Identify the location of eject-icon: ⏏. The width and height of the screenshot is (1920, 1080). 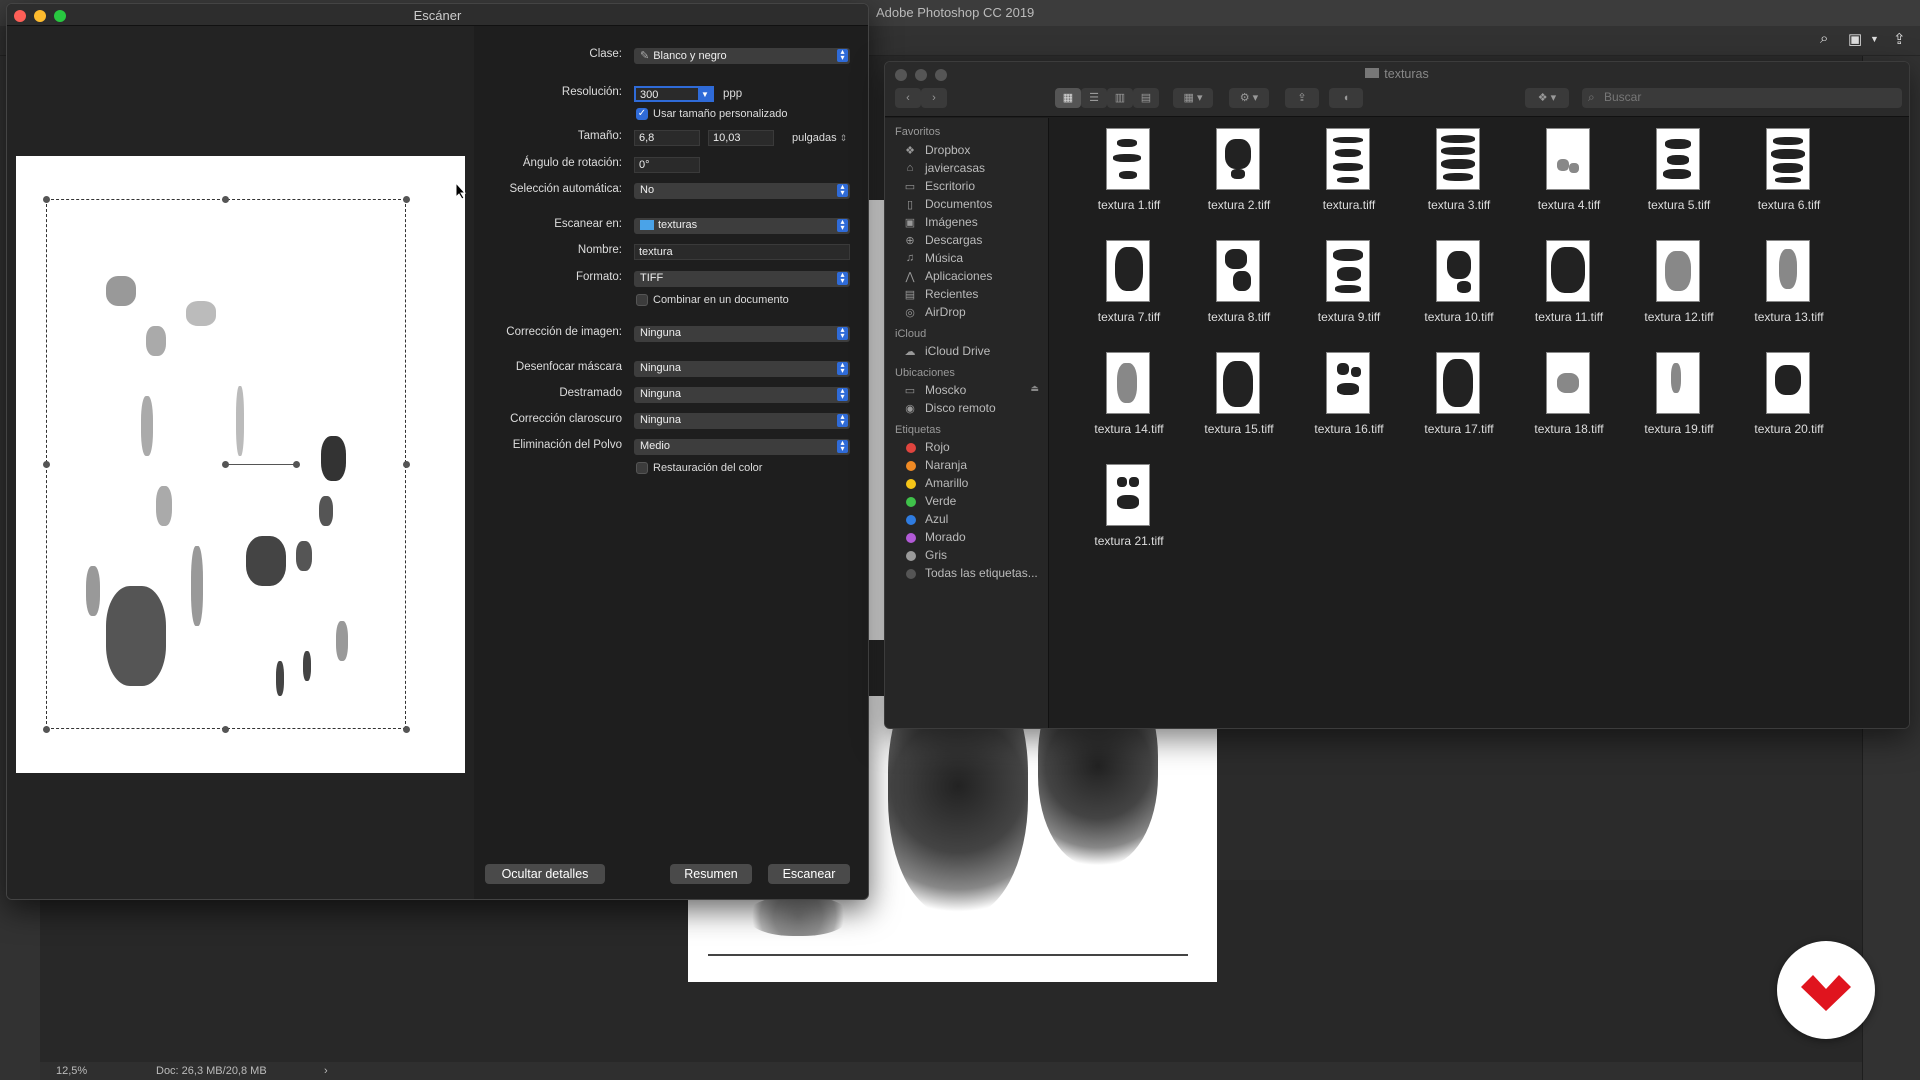
(1034, 388).